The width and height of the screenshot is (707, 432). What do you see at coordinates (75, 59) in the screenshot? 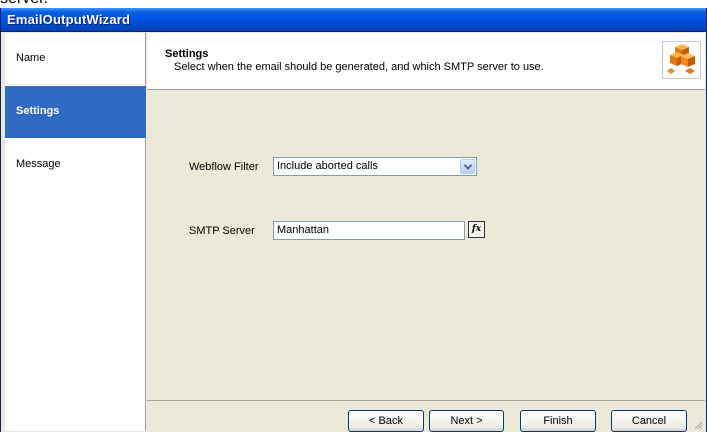
I see `sidebar-item-name: Name` at bounding box center [75, 59].